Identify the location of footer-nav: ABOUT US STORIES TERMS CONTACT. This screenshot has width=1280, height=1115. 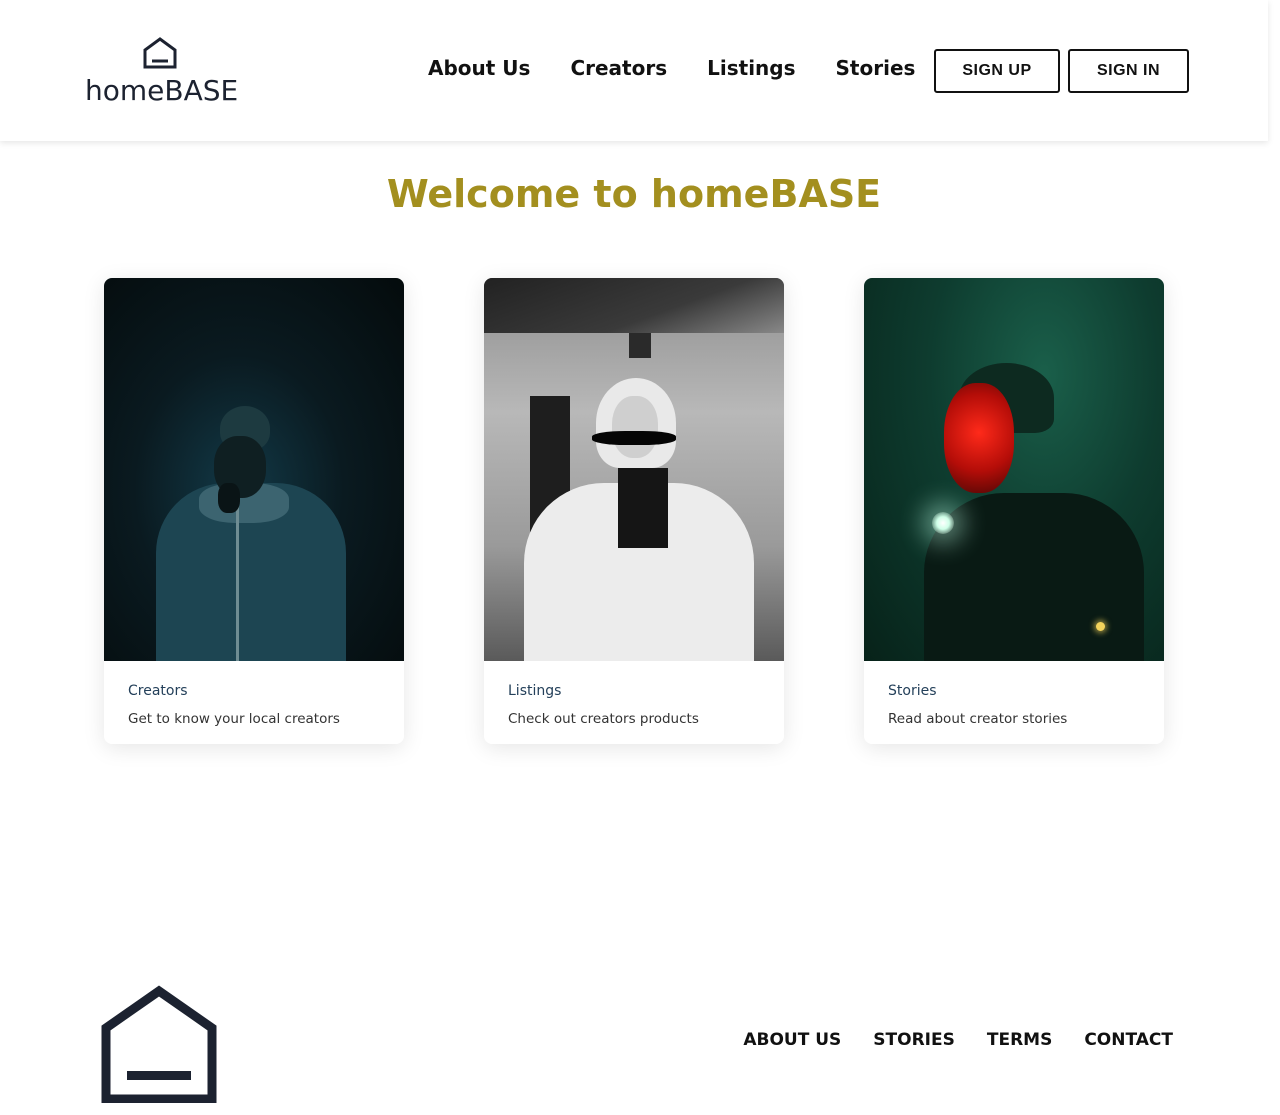
(958, 1040).